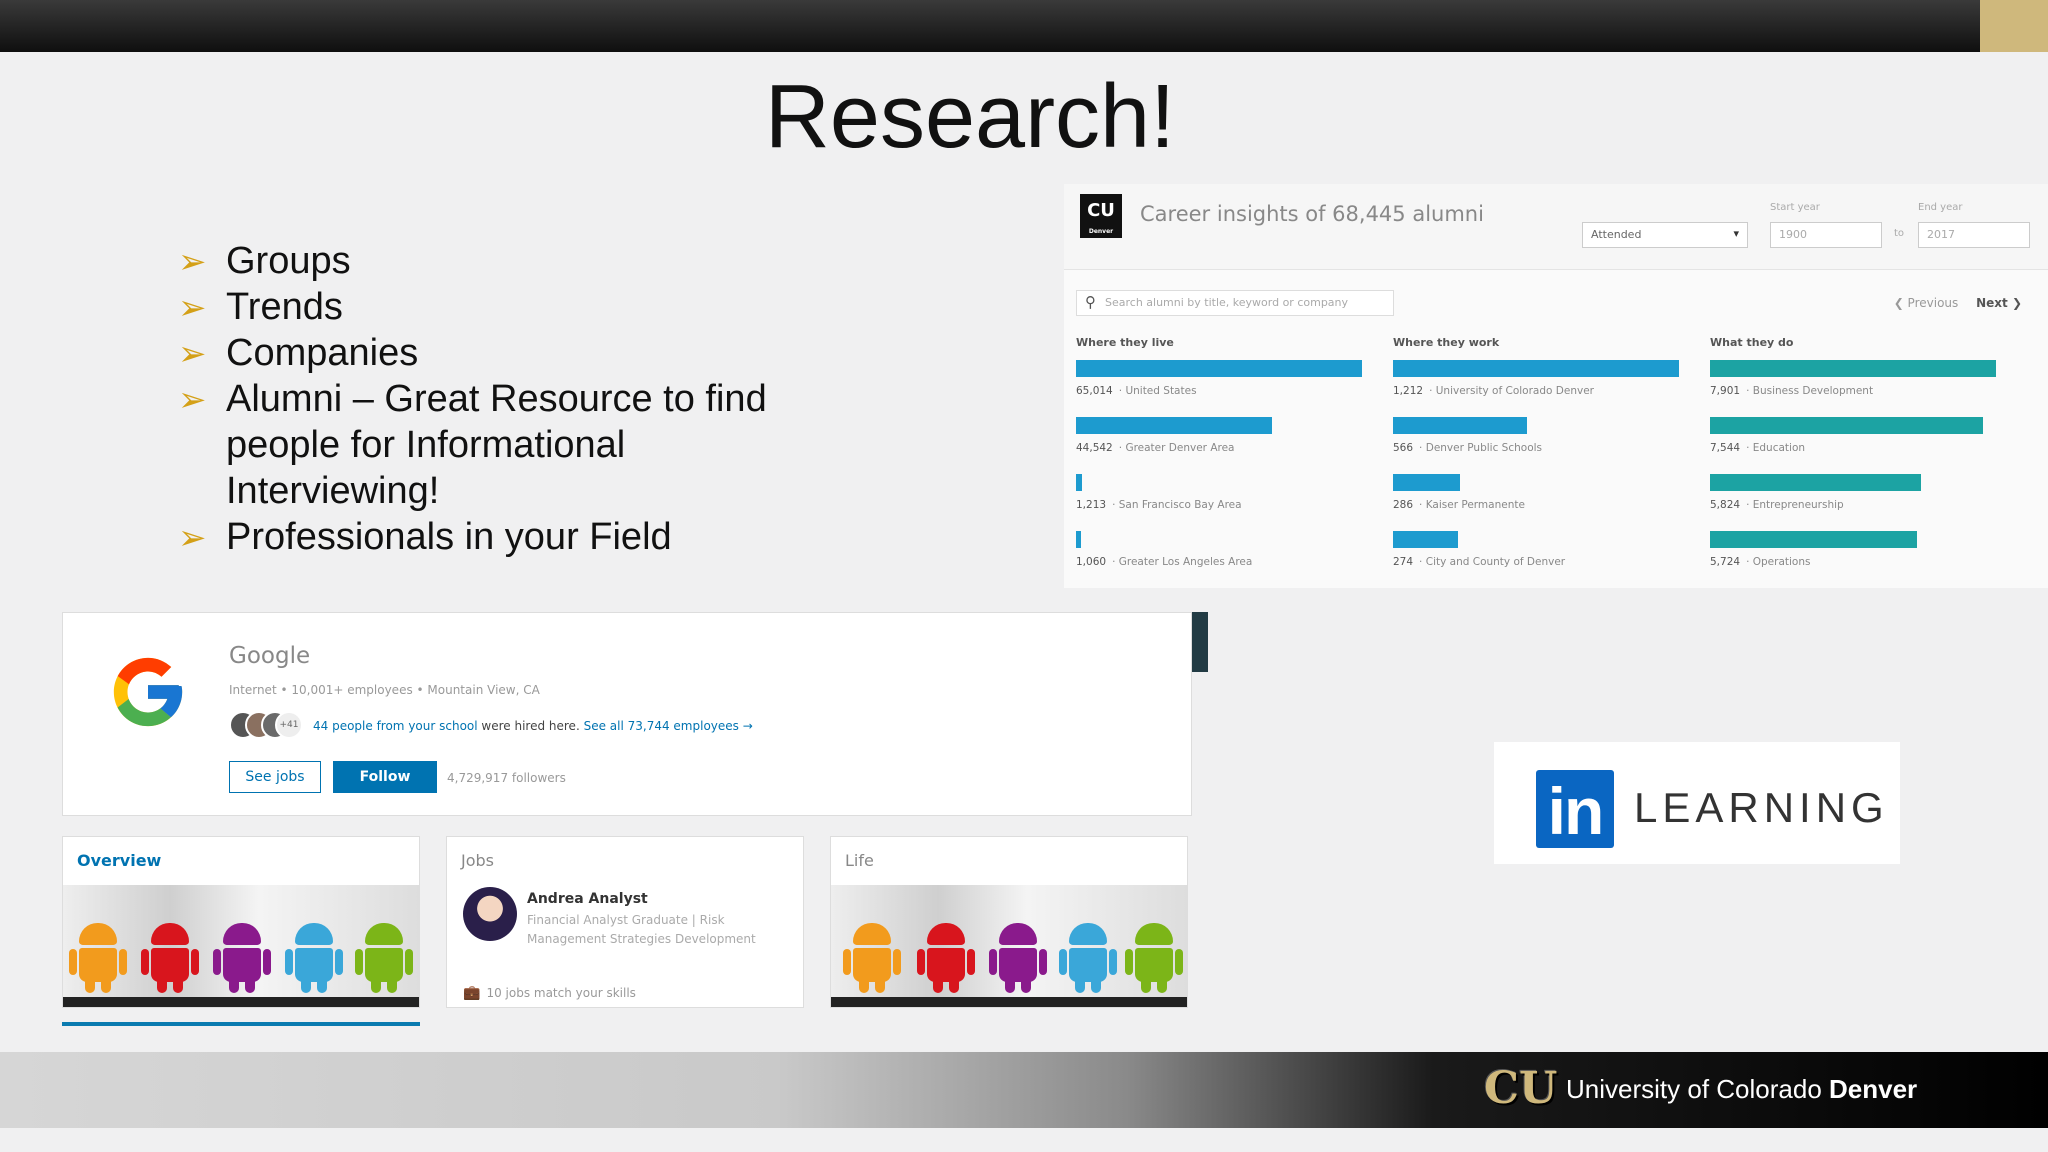  I want to click on insight-label: 1,213 · San Francisco Bay Area, so click(1159, 505).